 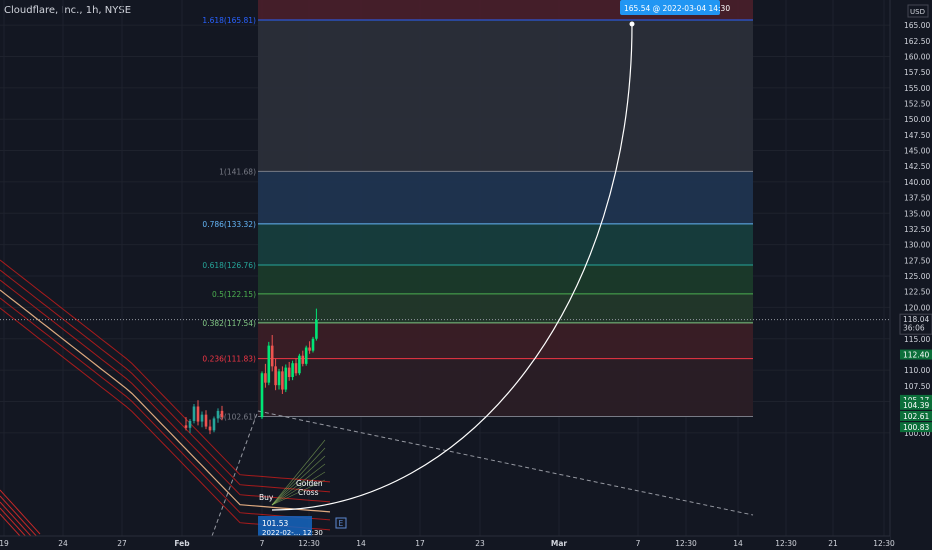 I want to click on time-axis-tick-label: 21, so click(x=833, y=543).